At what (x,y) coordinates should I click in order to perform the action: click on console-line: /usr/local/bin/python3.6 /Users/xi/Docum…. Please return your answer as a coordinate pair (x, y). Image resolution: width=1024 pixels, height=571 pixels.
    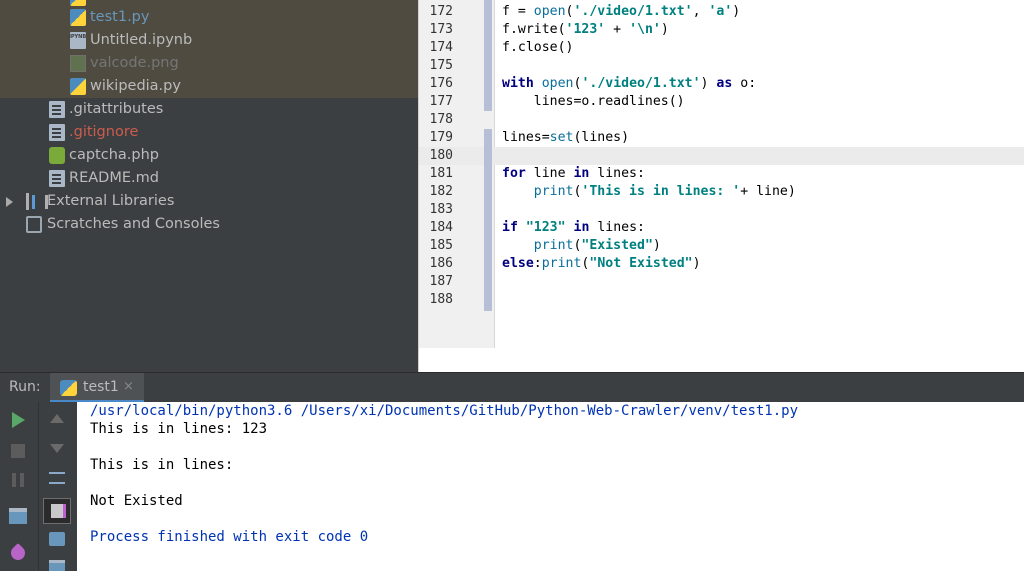
    Looking at the image, I should click on (444, 411).